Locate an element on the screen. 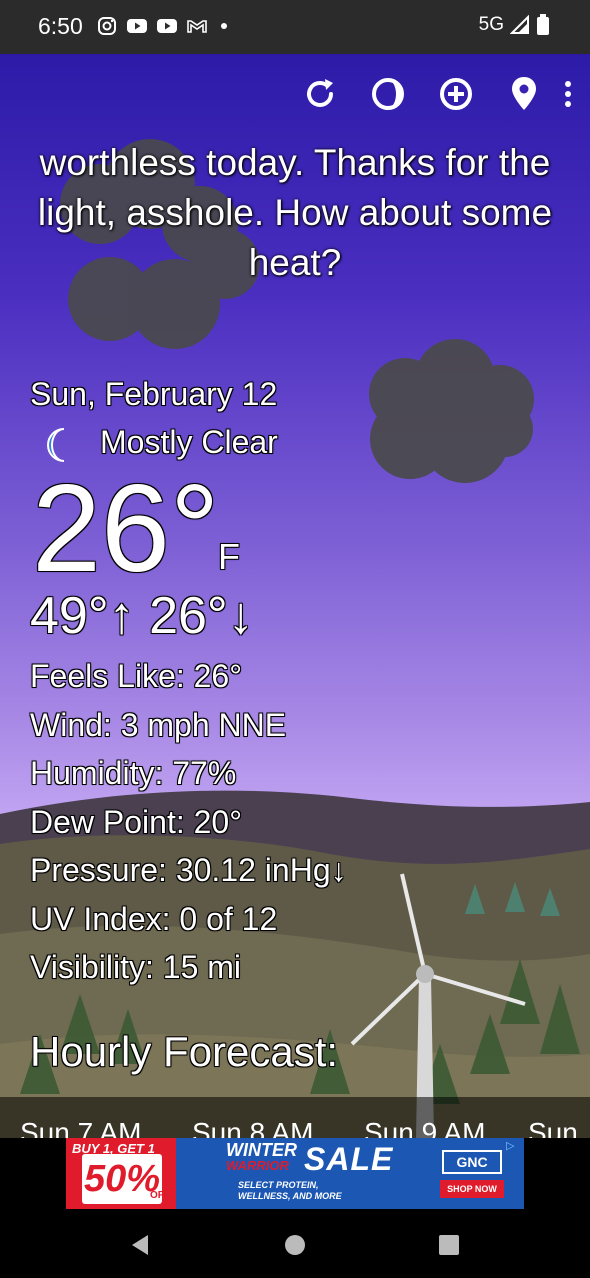  hourly-forecast-strip: Sun 7 AM Sun 8 AM Sun 9 AM Sun is located at coordinates (295, 1117).